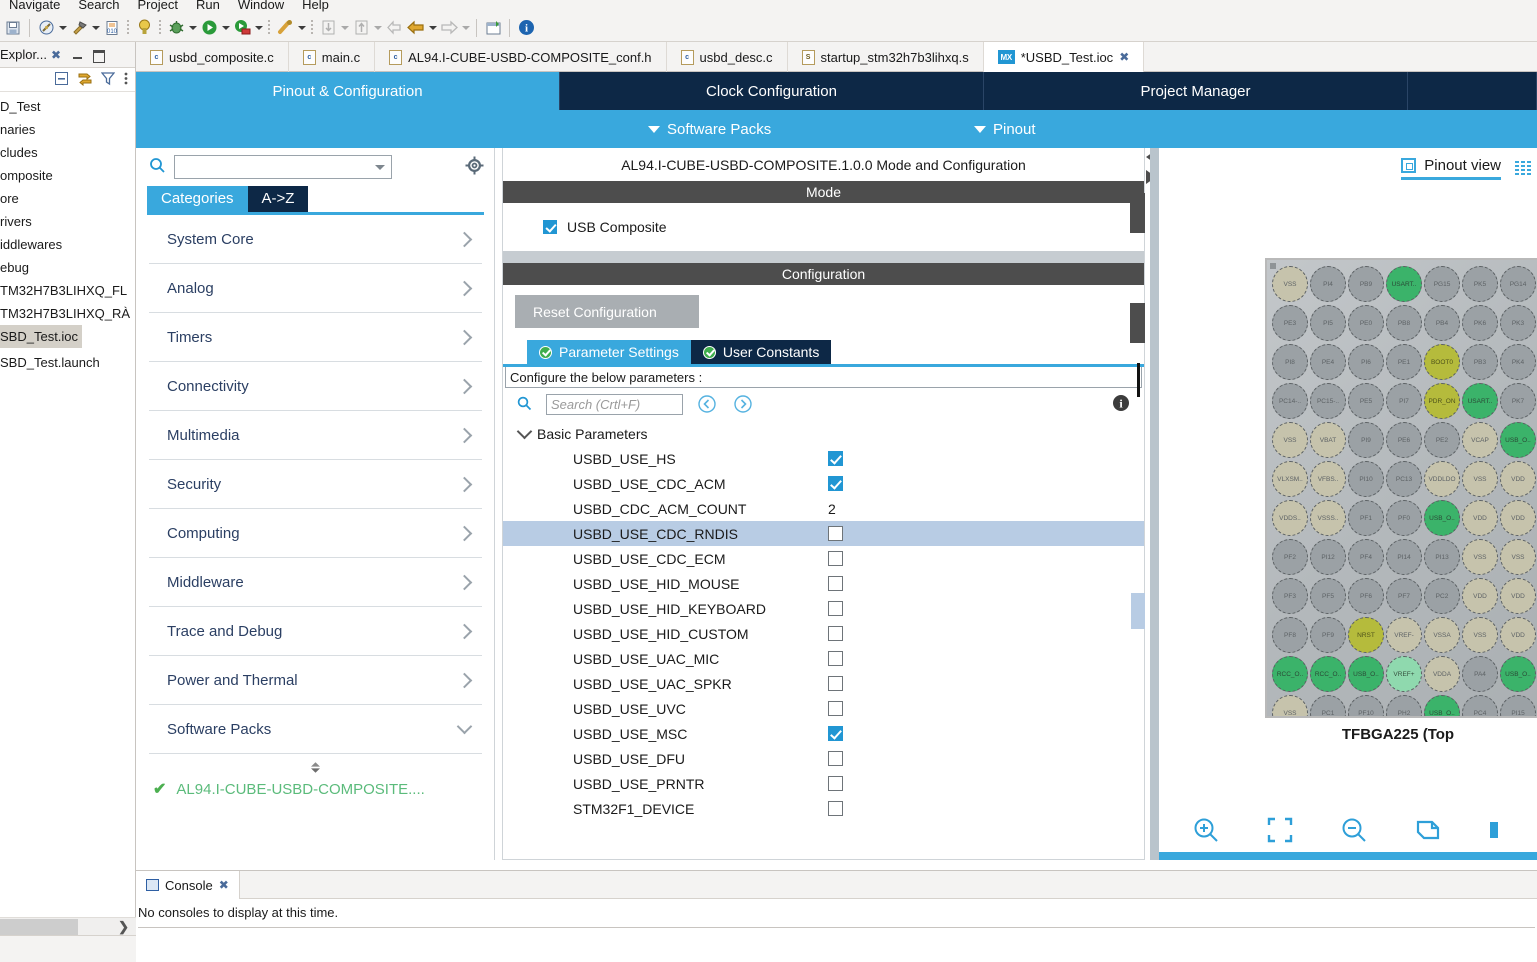 Image resolution: width=1537 pixels, height=962 pixels. What do you see at coordinates (62, 28) in the screenshot?
I see `build-all-dropdown-icon` at bounding box center [62, 28].